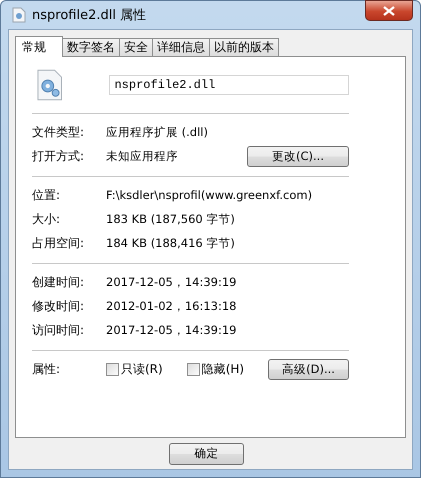 The image size is (421, 478). I want to click on field-value: 2012-01-02，16:13:18, so click(171, 306).